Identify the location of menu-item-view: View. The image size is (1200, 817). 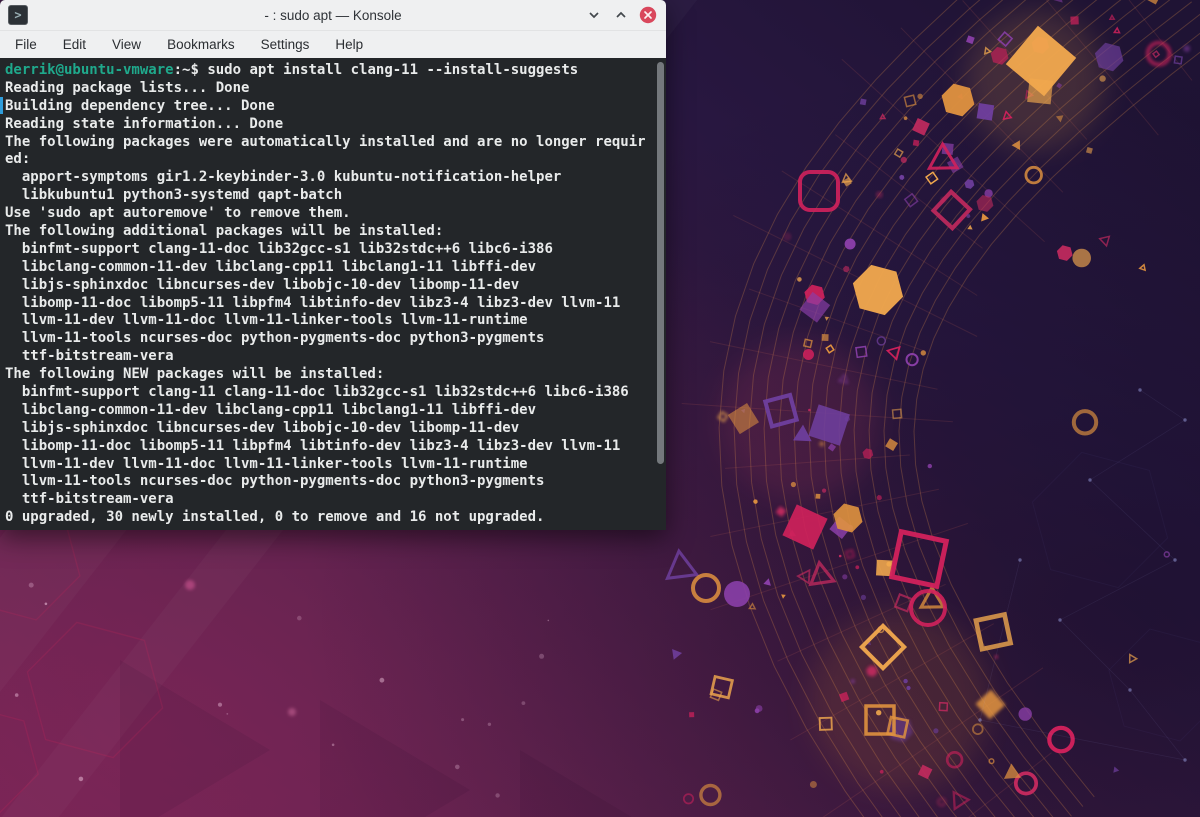
(126, 44).